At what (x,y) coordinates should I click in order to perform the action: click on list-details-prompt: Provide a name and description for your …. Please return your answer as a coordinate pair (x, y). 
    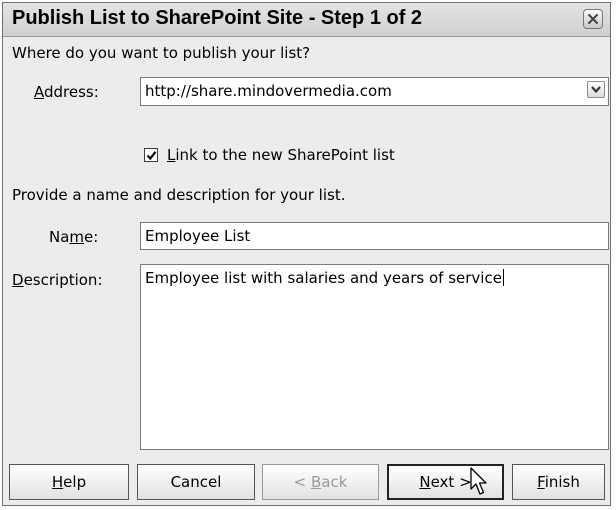
    Looking at the image, I should click on (179, 195).